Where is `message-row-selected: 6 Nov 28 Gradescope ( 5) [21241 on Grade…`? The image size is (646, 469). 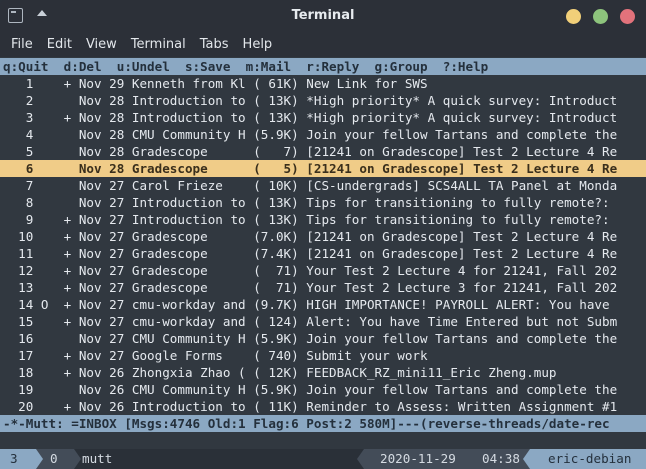 message-row-selected: 6 Nov 28 Gradescope ( 5) [21241 on Grade… is located at coordinates (323, 168).